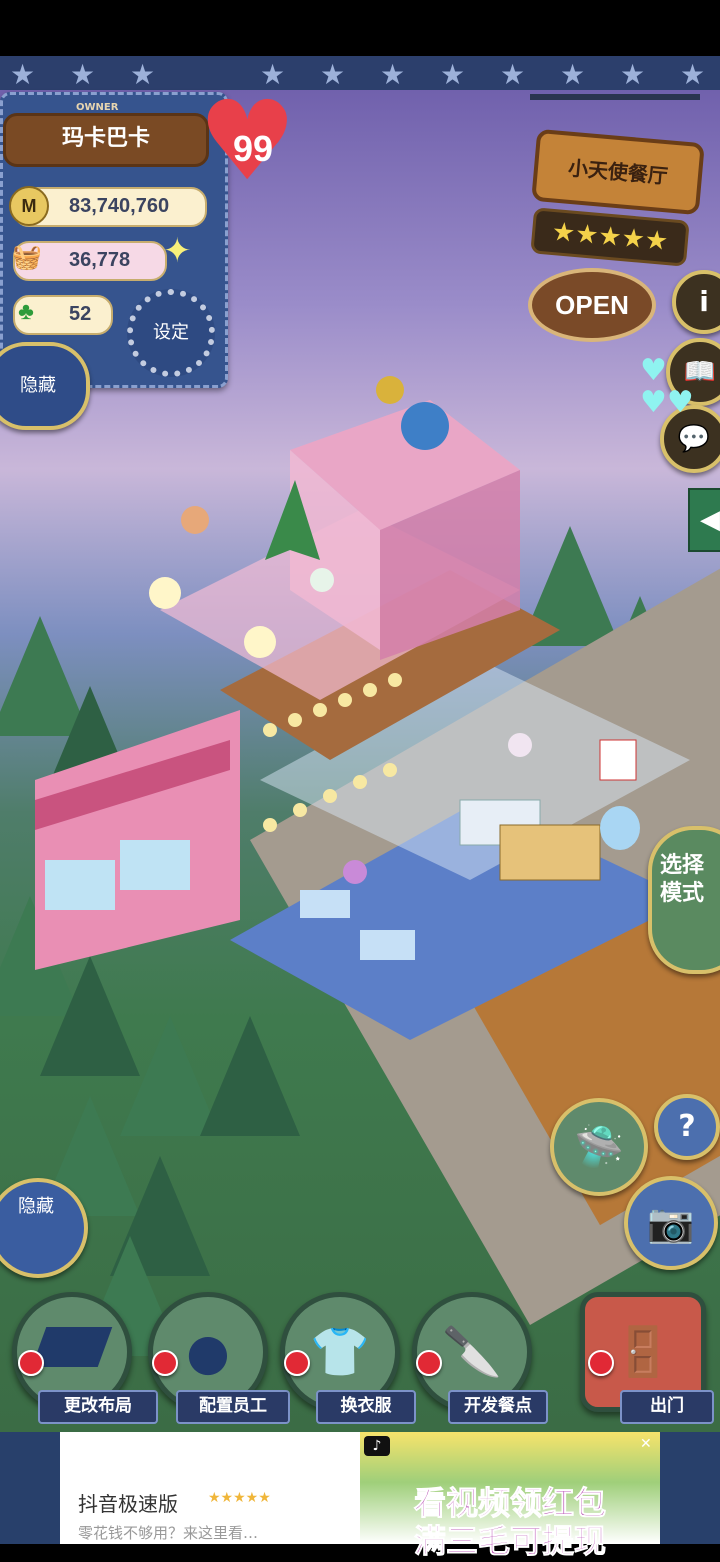  I want to click on bear-staff, so click(195, 520).